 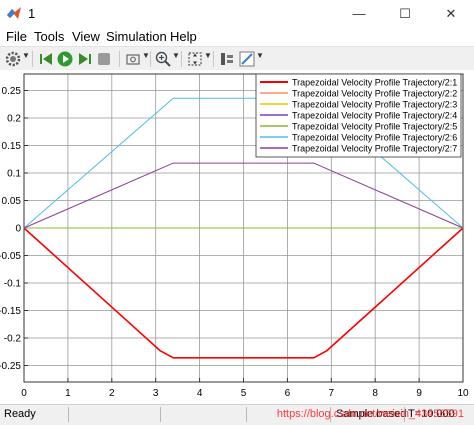 What do you see at coordinates (68, 393) in the screenshot?
I see `x-tick-label: 1` at bounding box center [68, 393].